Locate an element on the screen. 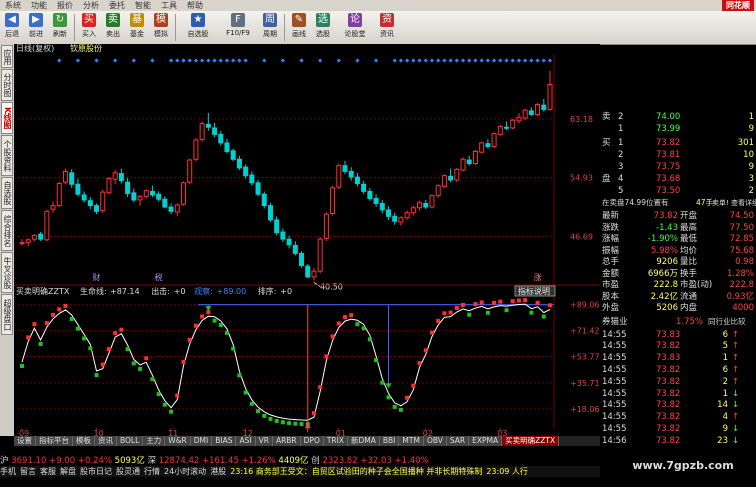  left-tab: 综合排名 is located at coordinates (7, 230).